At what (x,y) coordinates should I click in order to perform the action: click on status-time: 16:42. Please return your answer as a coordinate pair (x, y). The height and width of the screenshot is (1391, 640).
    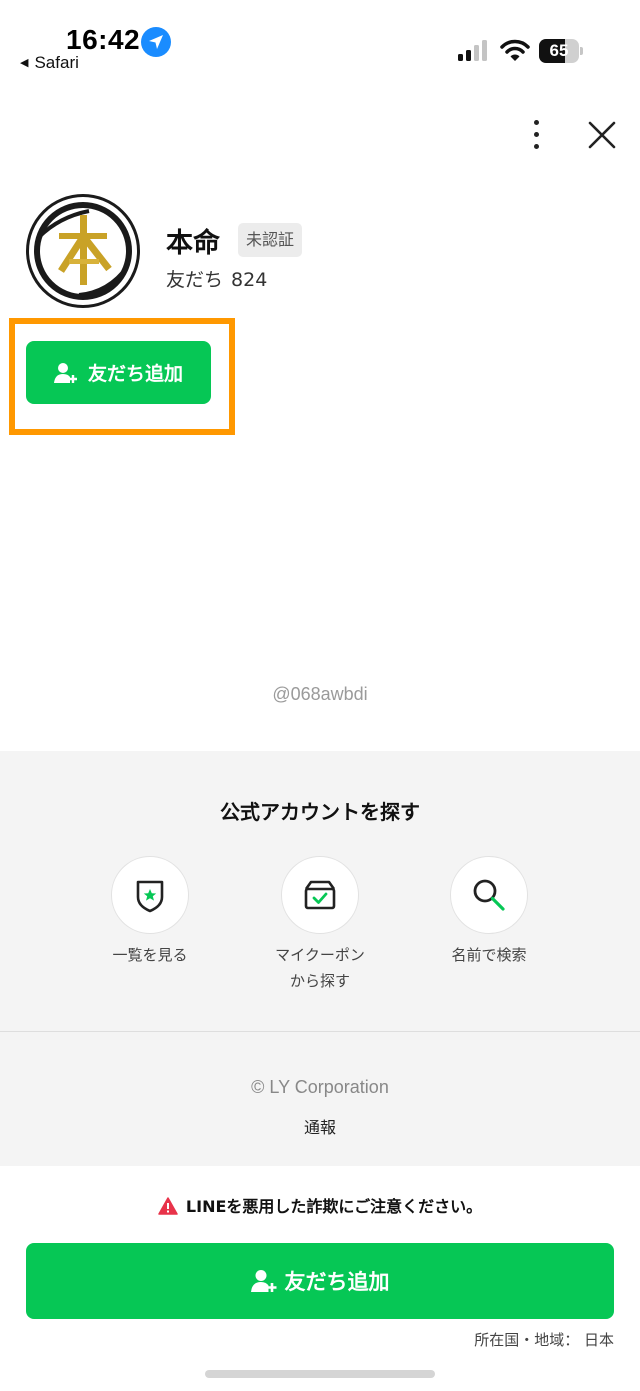
    Looking at the image, I should click on (103, 39).